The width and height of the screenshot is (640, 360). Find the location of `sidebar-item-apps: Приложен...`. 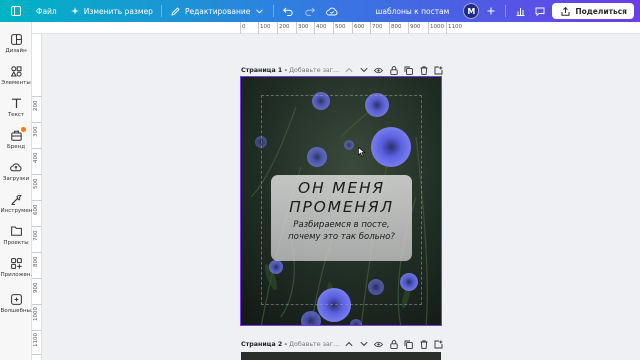

sidebar-item-apps: Приложен... is located at coordinates (16, 267).